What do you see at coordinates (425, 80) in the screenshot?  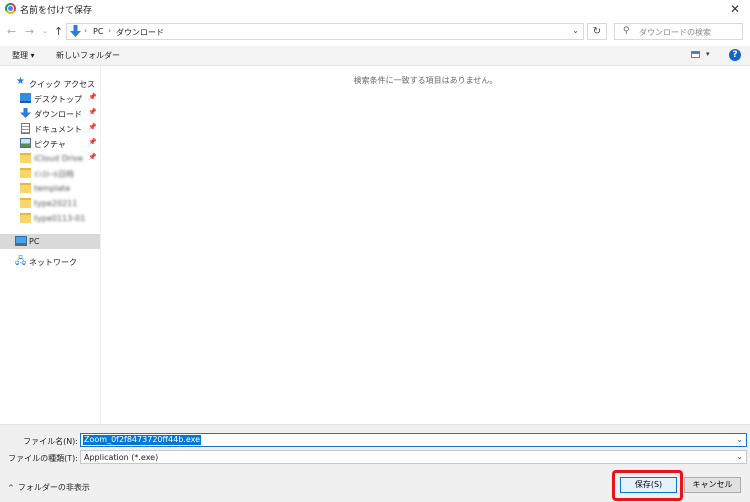 I see `empty-message: 検索条件に一致する項目はありません。` at bounding box center [425, 80].